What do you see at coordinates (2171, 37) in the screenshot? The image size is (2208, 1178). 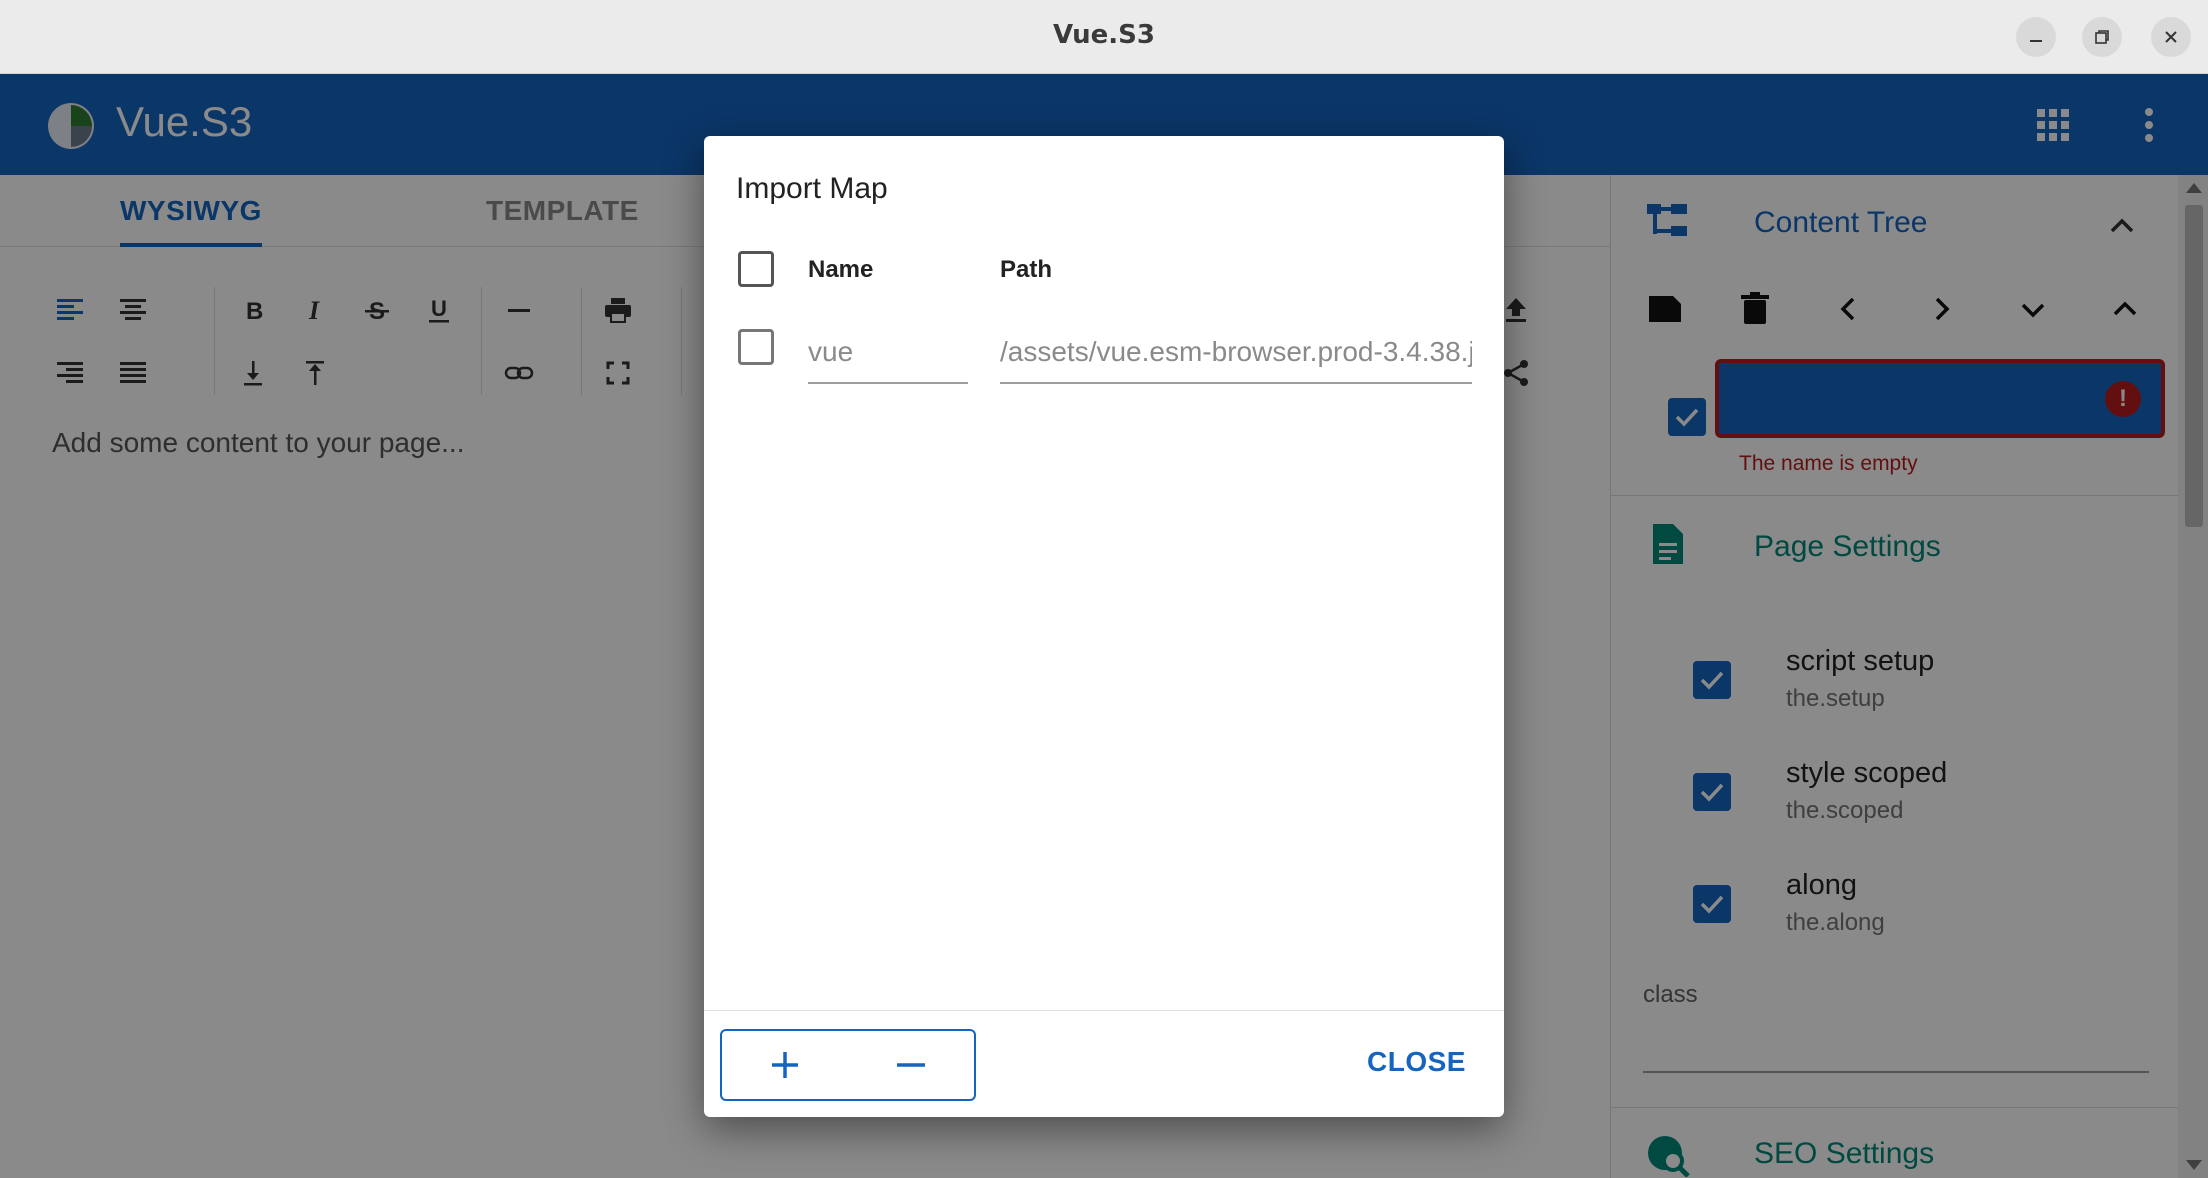 I see `close-icon` at bounding box center [2171, 37].